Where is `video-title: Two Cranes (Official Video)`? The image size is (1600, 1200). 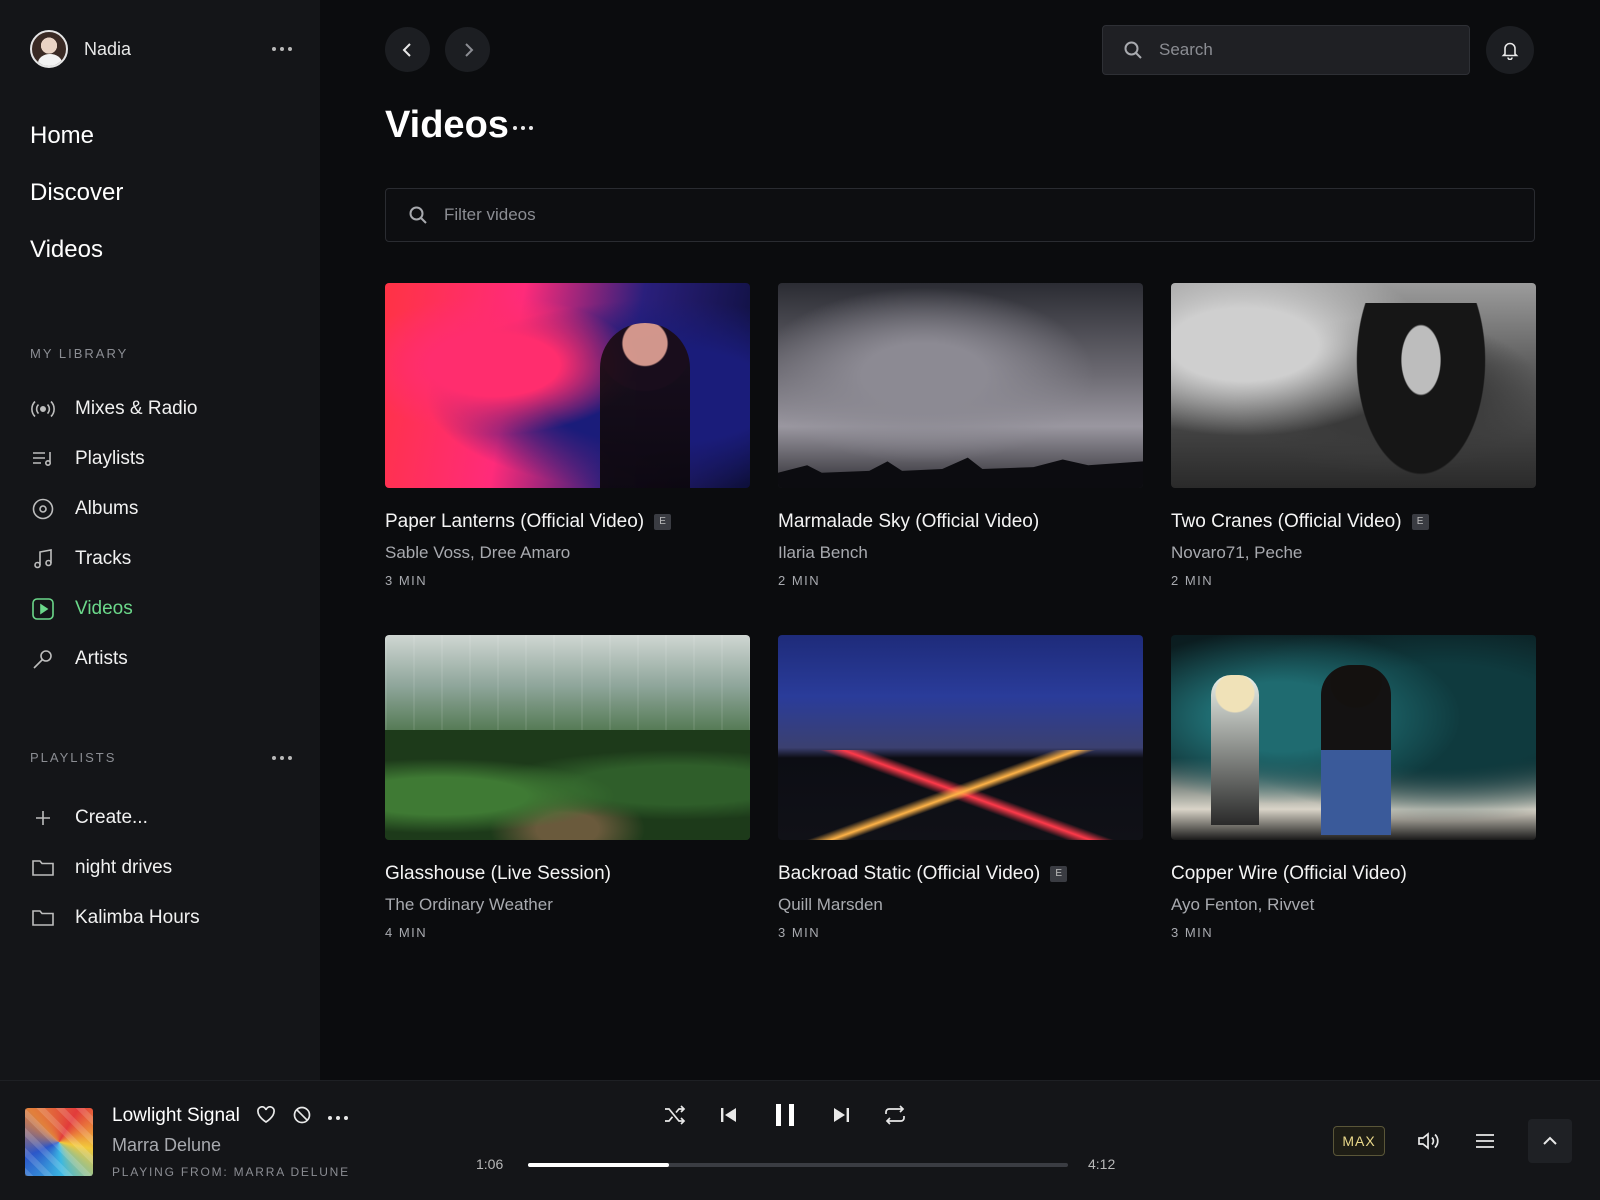
video-title: Two Cranes (Official Video) is located at coordinates (1286, 522).